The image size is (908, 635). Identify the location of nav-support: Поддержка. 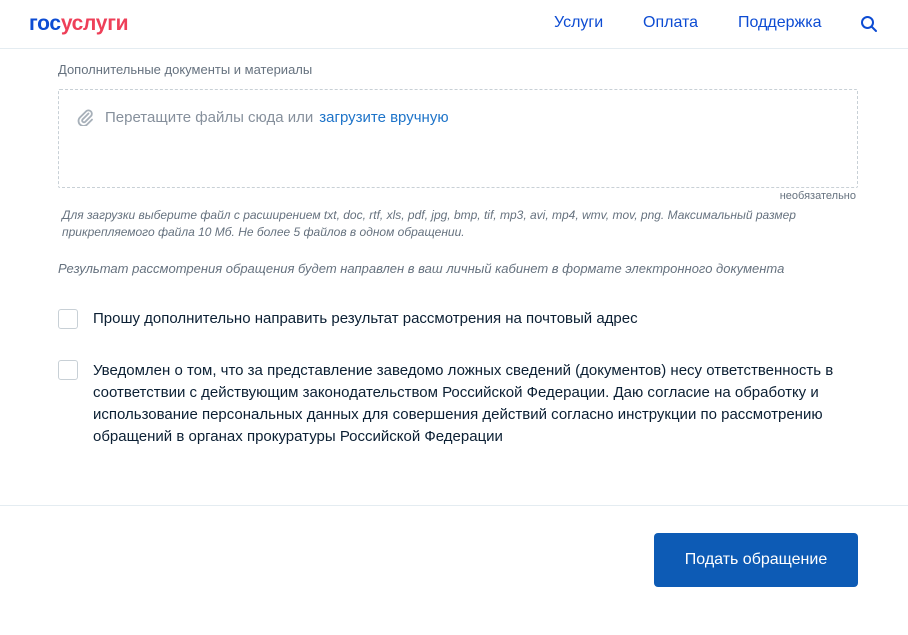
(779, 23).